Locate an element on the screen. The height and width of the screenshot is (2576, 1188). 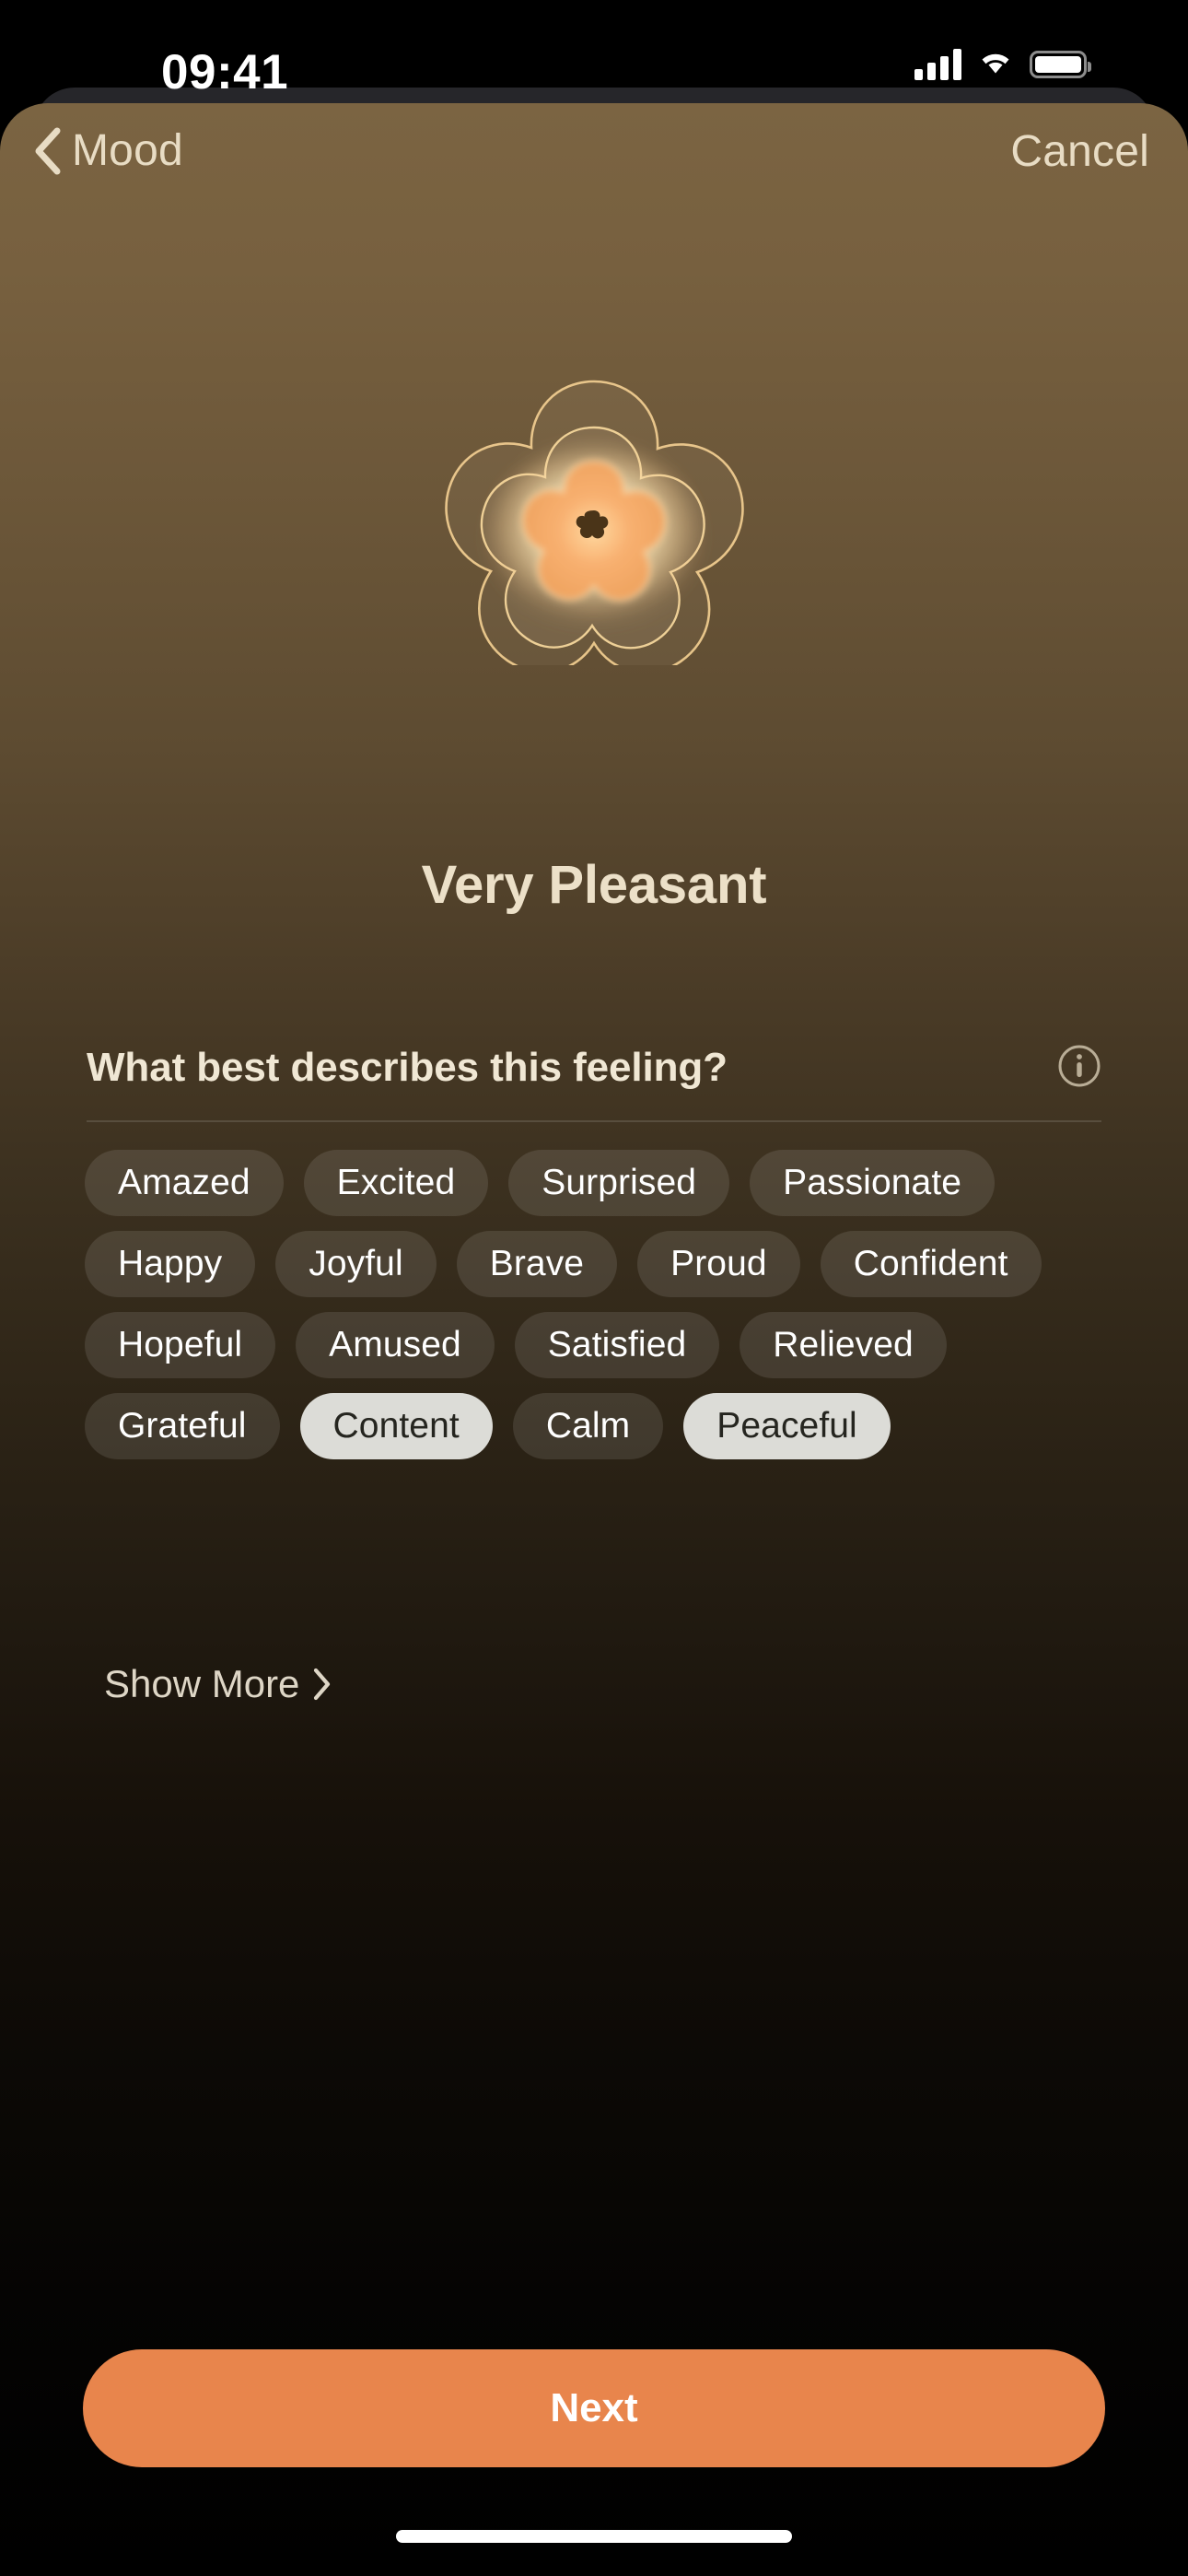
chip-row: Grateful Content Calm Peaceful is located at coordinates (596, 1426).